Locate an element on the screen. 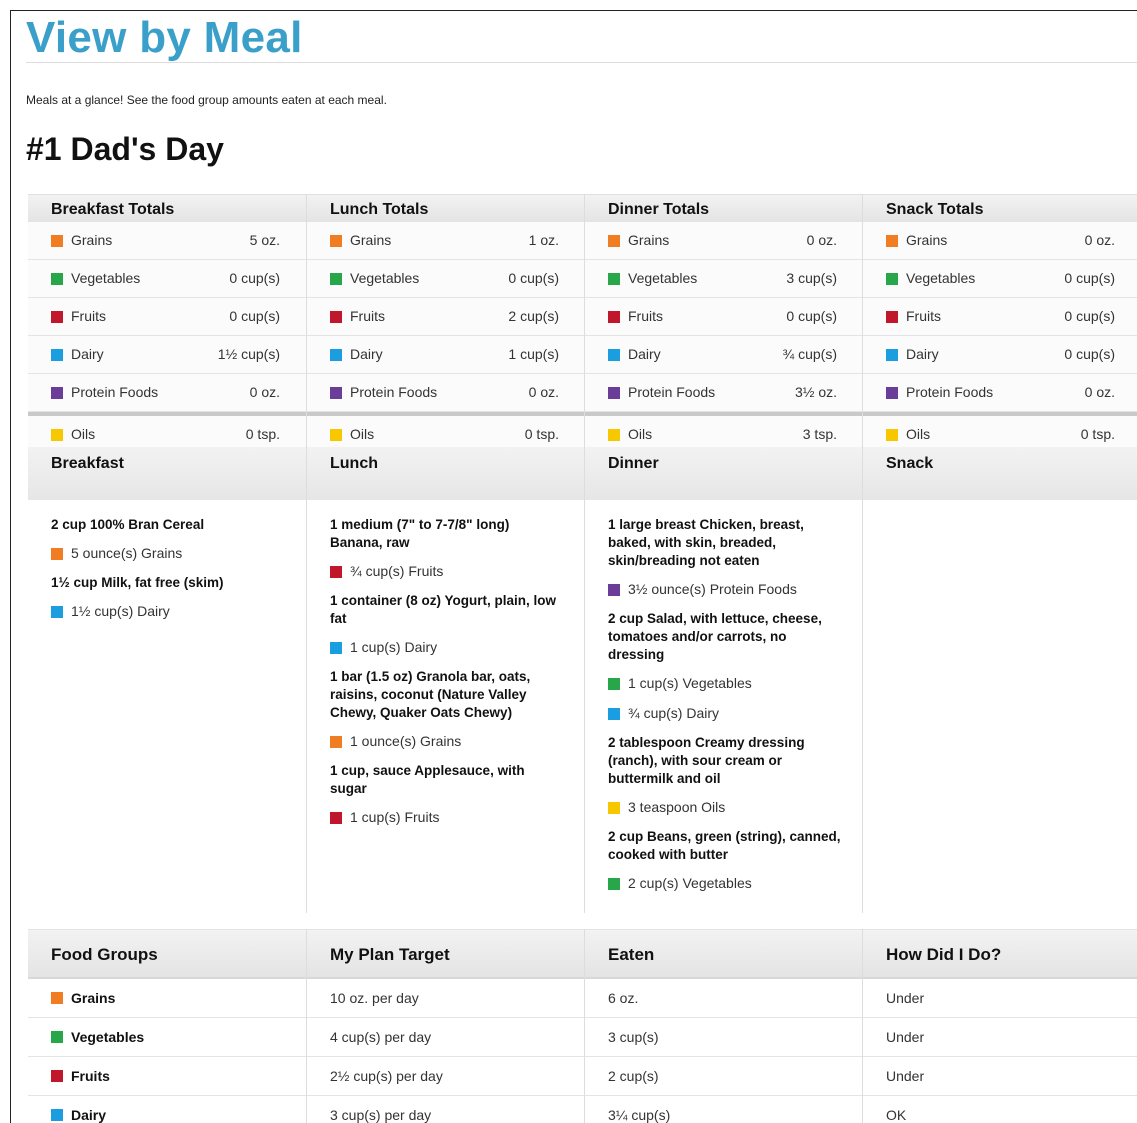  food-group-amount: 1 ounce(s) Grains is located at coordinates (447, 741).